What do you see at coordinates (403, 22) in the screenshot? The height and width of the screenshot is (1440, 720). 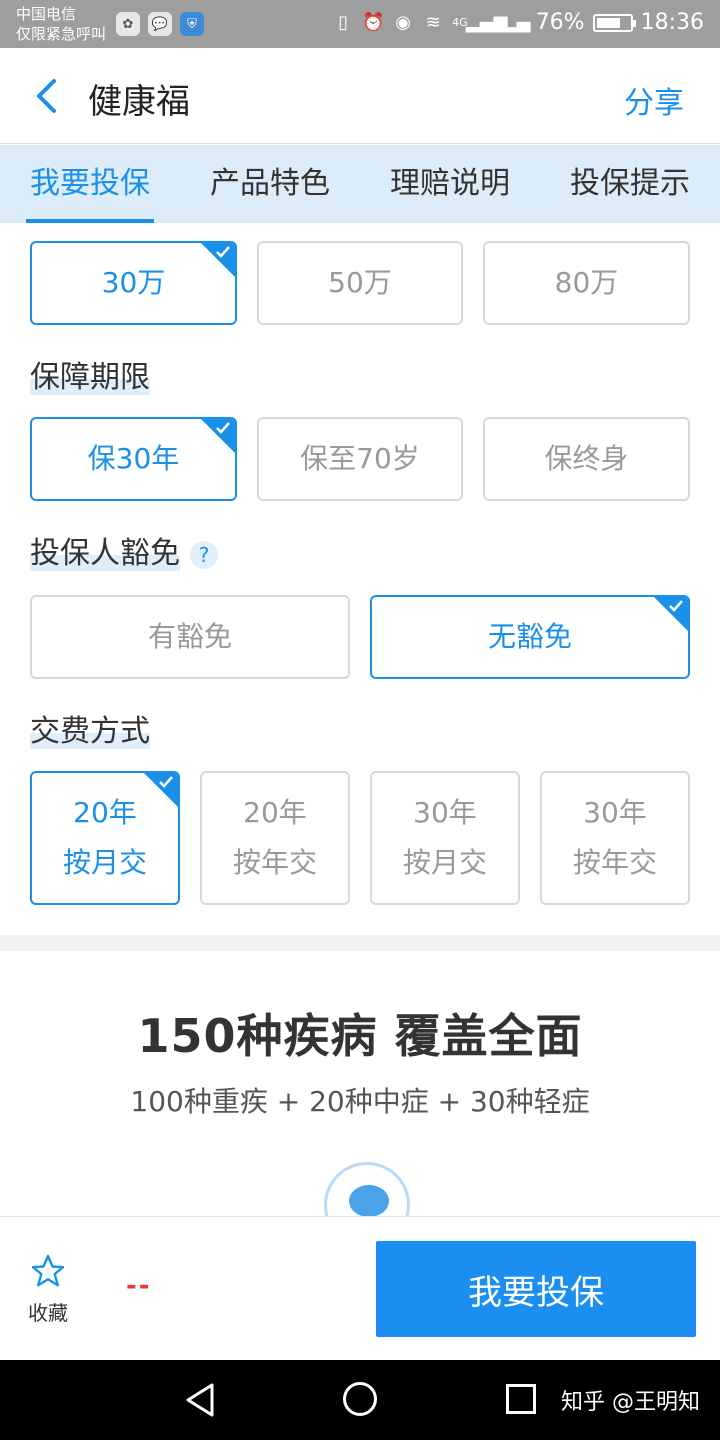 I see `eye-icon: ◉` at bounding box center [403, 22].